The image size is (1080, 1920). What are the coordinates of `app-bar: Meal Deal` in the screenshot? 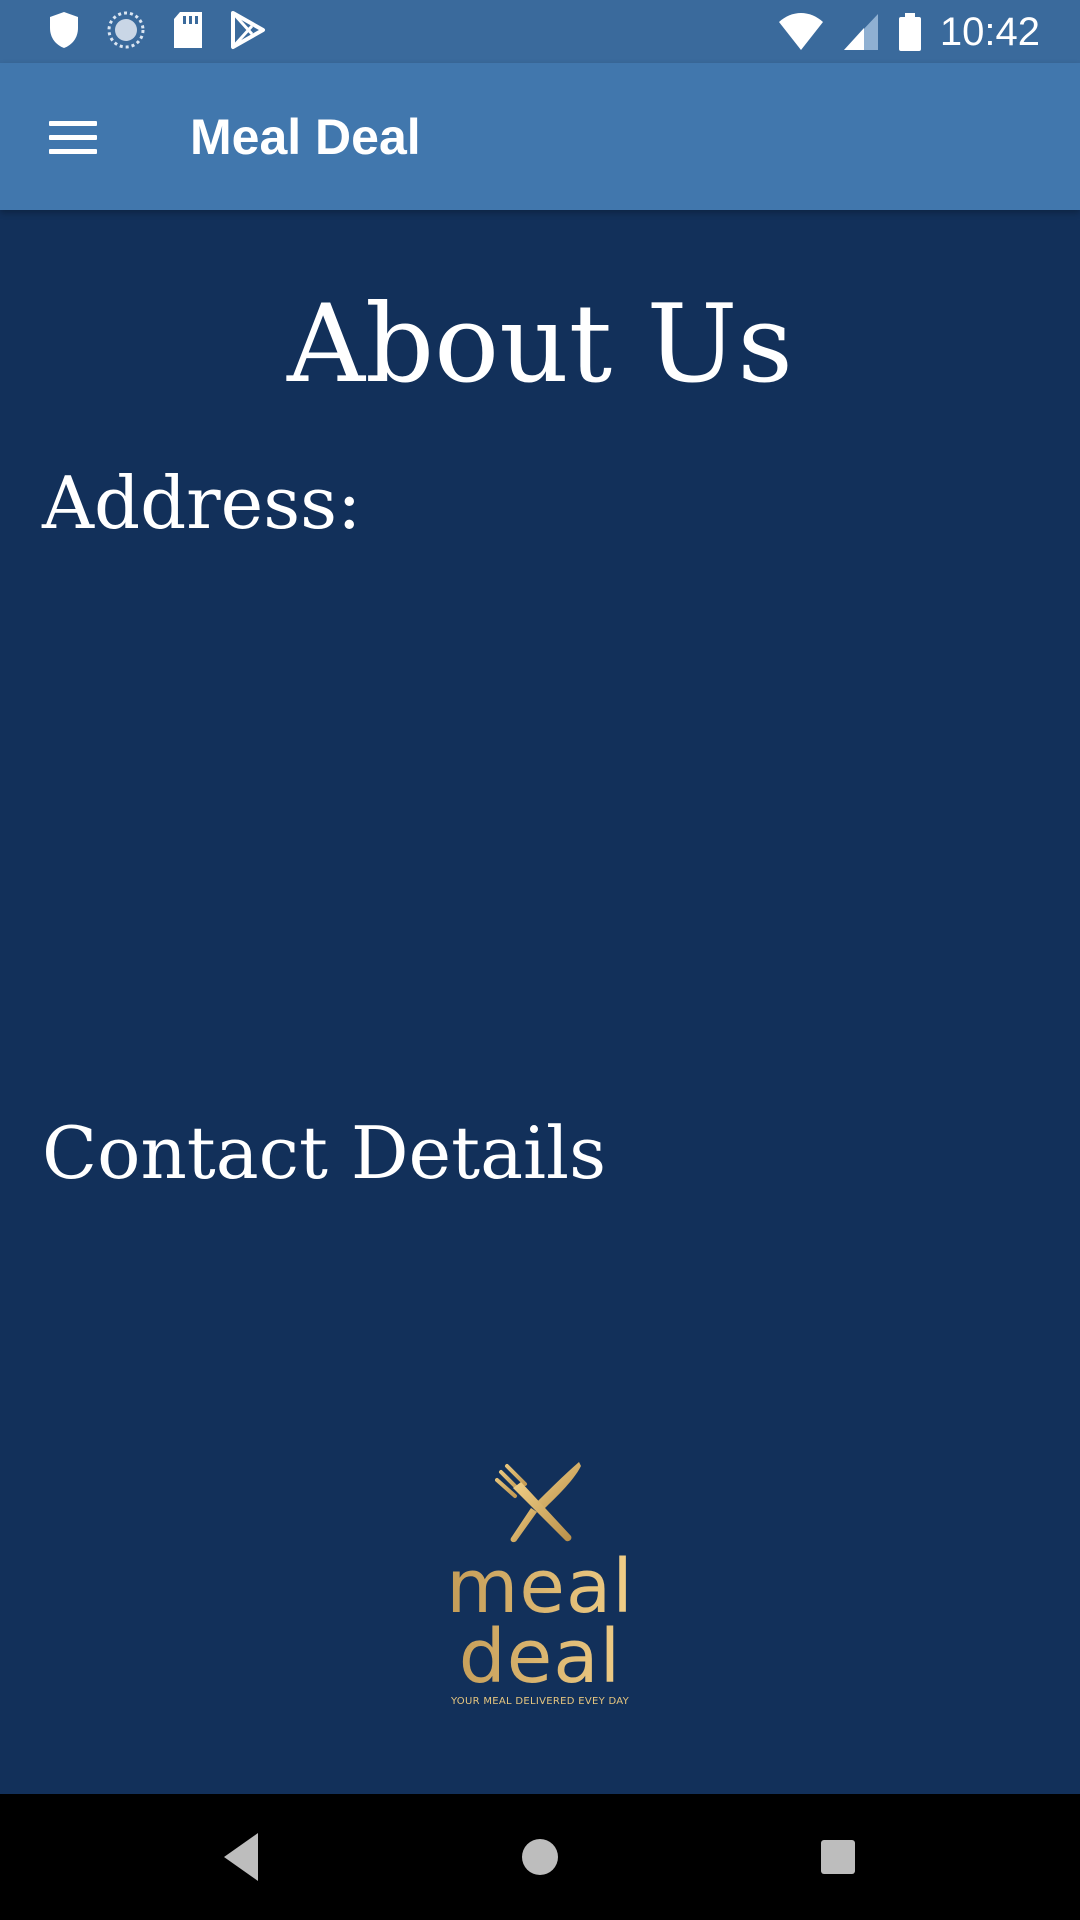 It's located at (540, 136).